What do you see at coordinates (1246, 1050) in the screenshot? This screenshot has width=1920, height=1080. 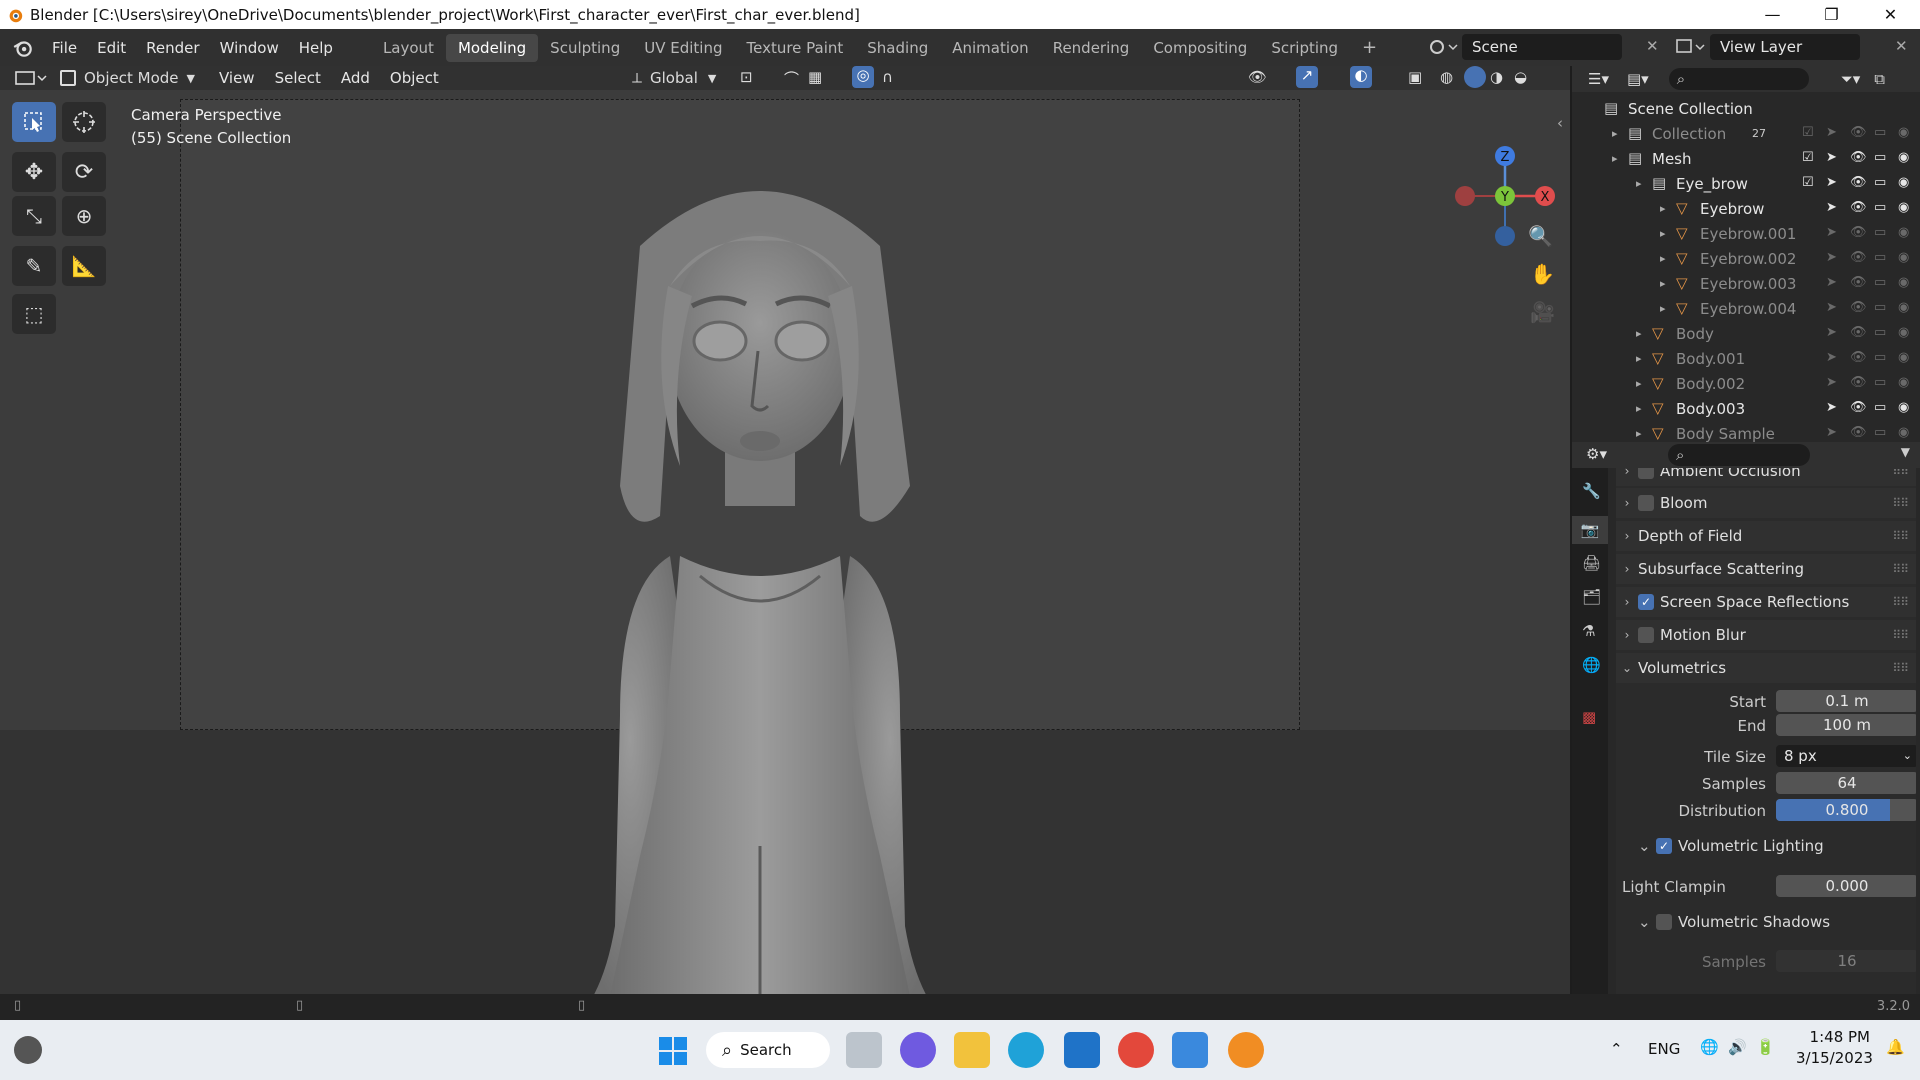 I see `blender-taskbar-icon` at bounding box center [1246, 1050].